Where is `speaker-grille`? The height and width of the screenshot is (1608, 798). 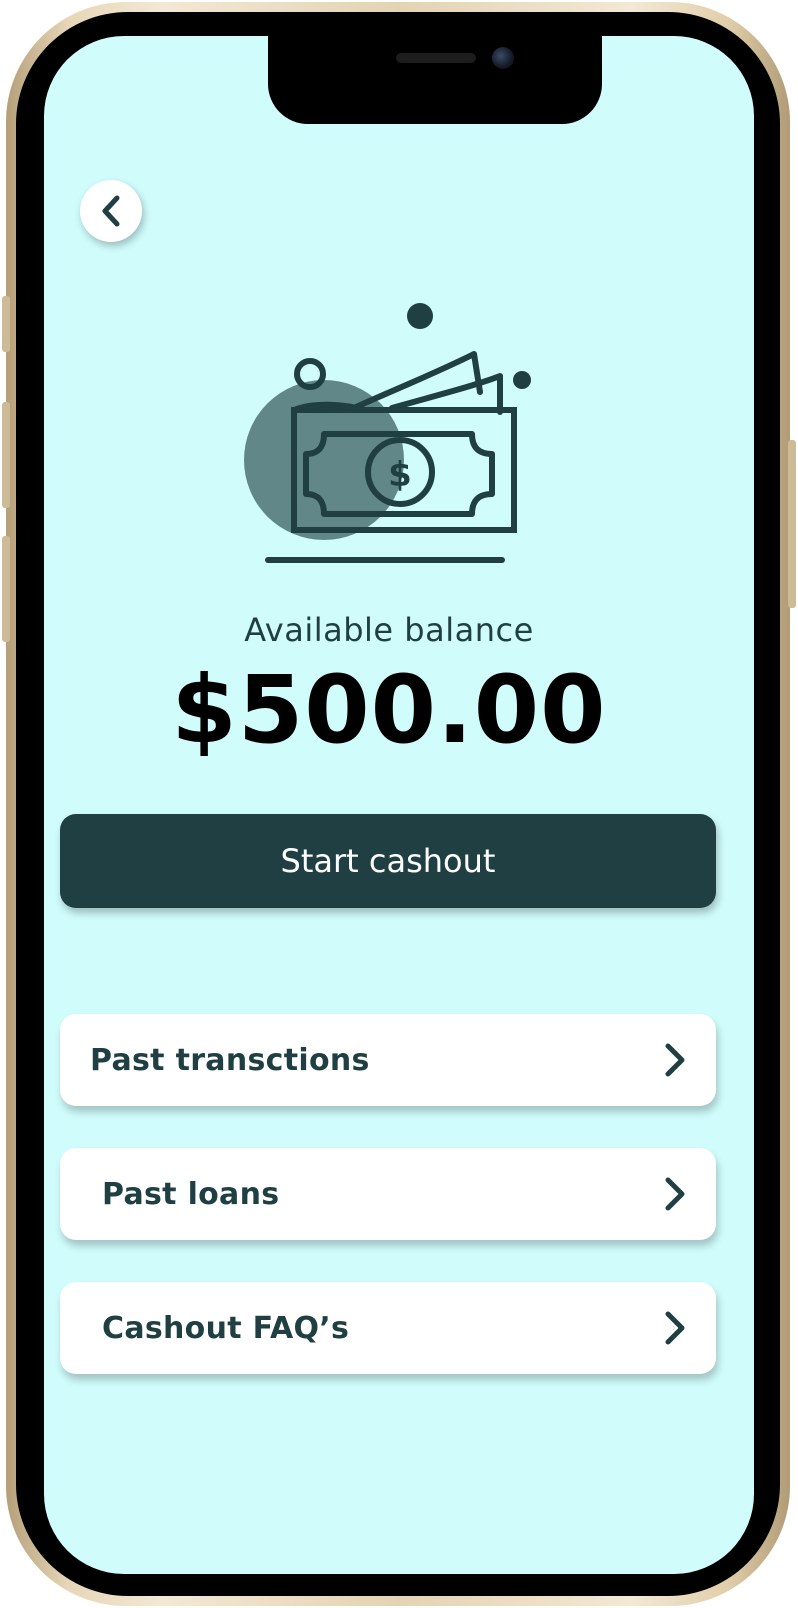
speaker-grille is located at coordinates (436, 58).